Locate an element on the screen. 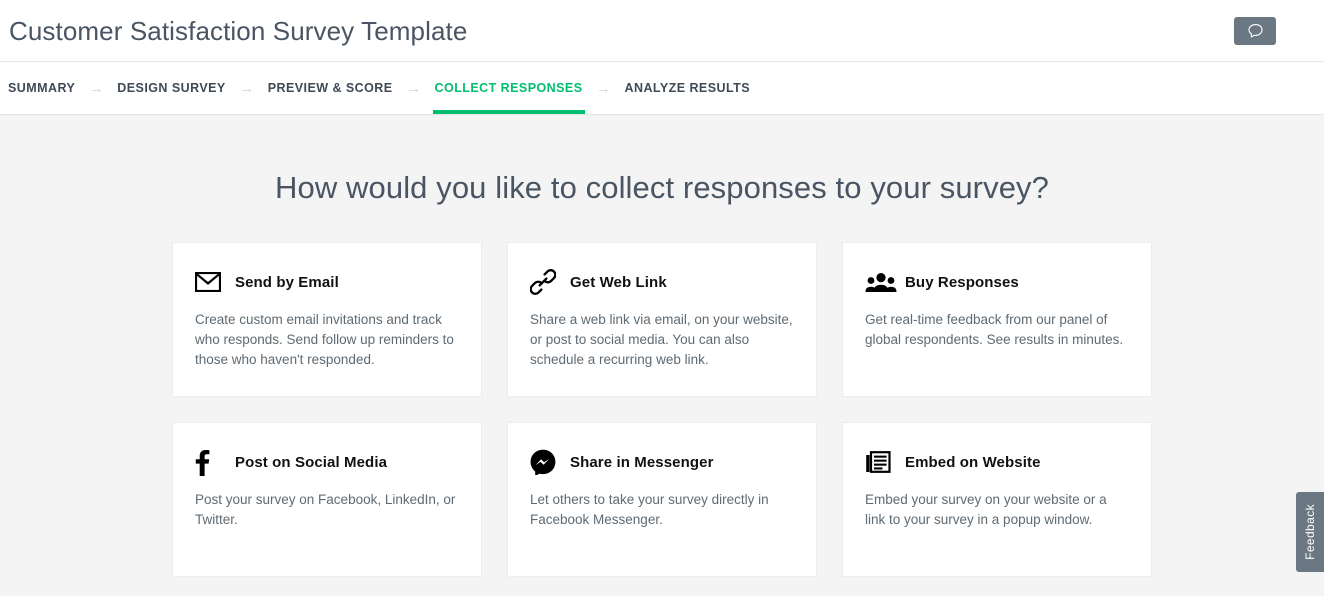 The width and height of the screenshot is (1324, 596). step-preview-and-score: PREVIEW & SCORE is located at coordinates (330, 88).